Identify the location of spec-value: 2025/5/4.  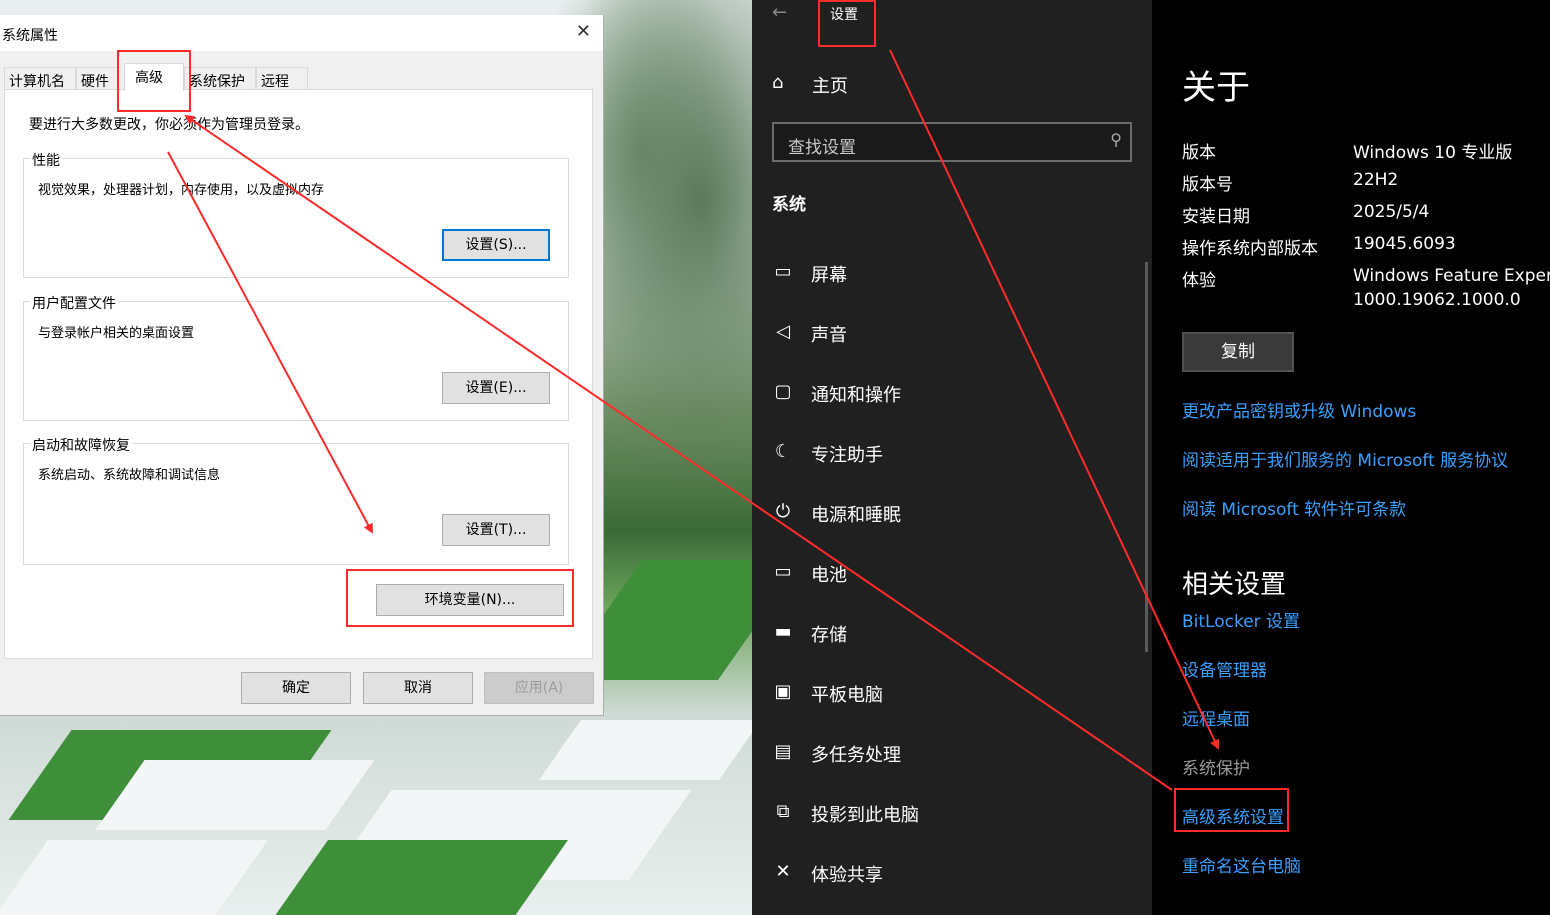
(1391, 212).